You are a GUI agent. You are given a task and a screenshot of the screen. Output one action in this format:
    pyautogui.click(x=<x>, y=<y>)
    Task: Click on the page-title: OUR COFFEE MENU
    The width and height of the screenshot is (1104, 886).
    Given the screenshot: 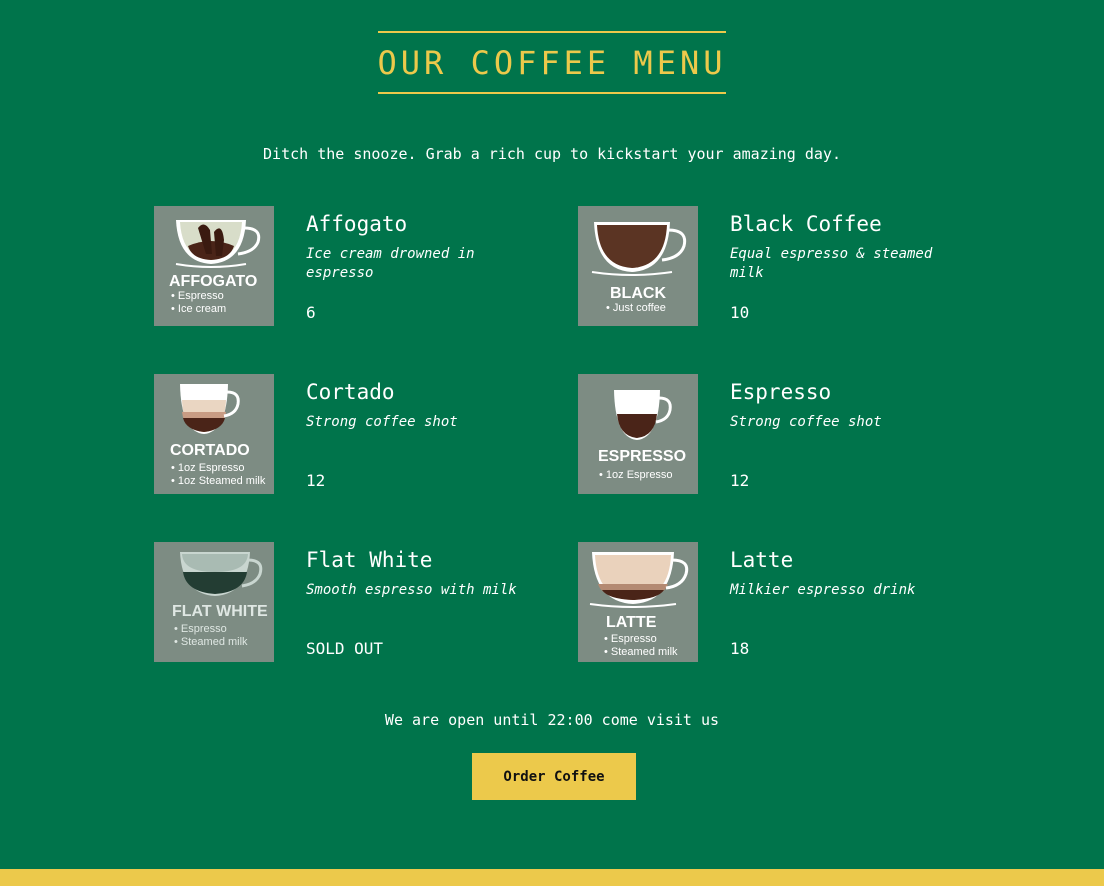 What is the action you would take?
    pyautogui.click(x=552, y=62)
    